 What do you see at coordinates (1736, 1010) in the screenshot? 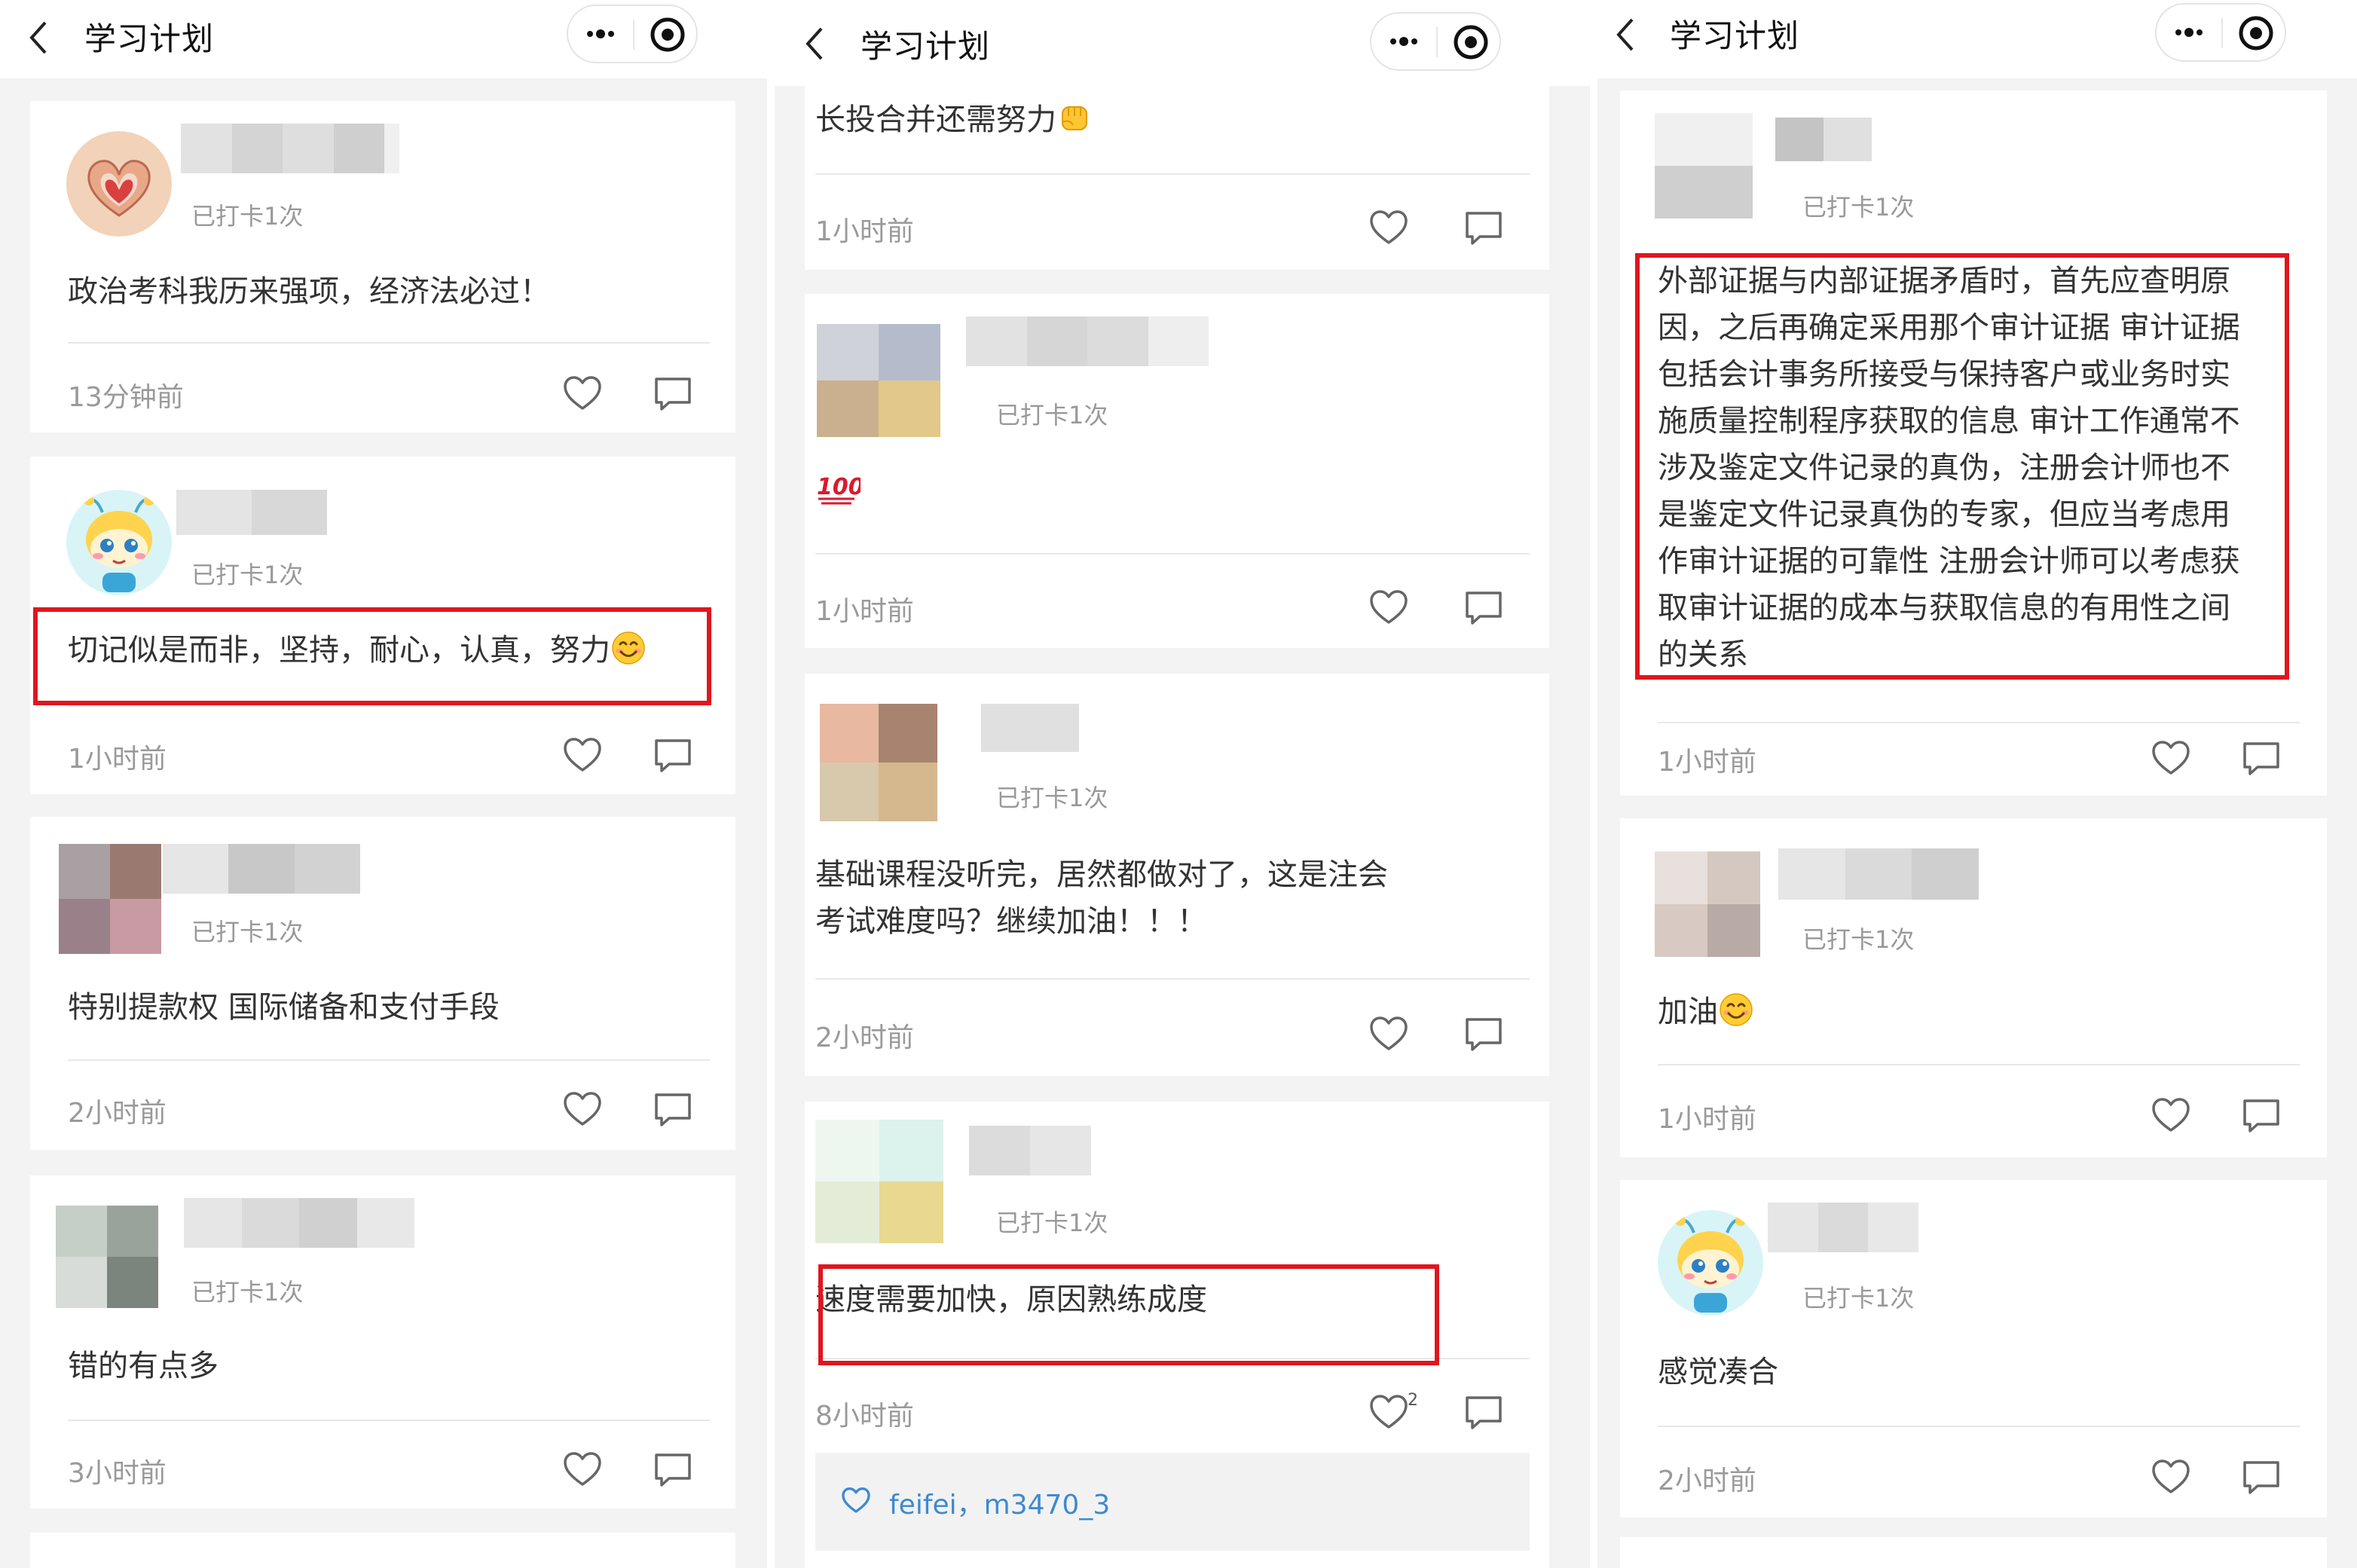
I see `smile-emoji-icon` at bounding box center [1736, 1010].